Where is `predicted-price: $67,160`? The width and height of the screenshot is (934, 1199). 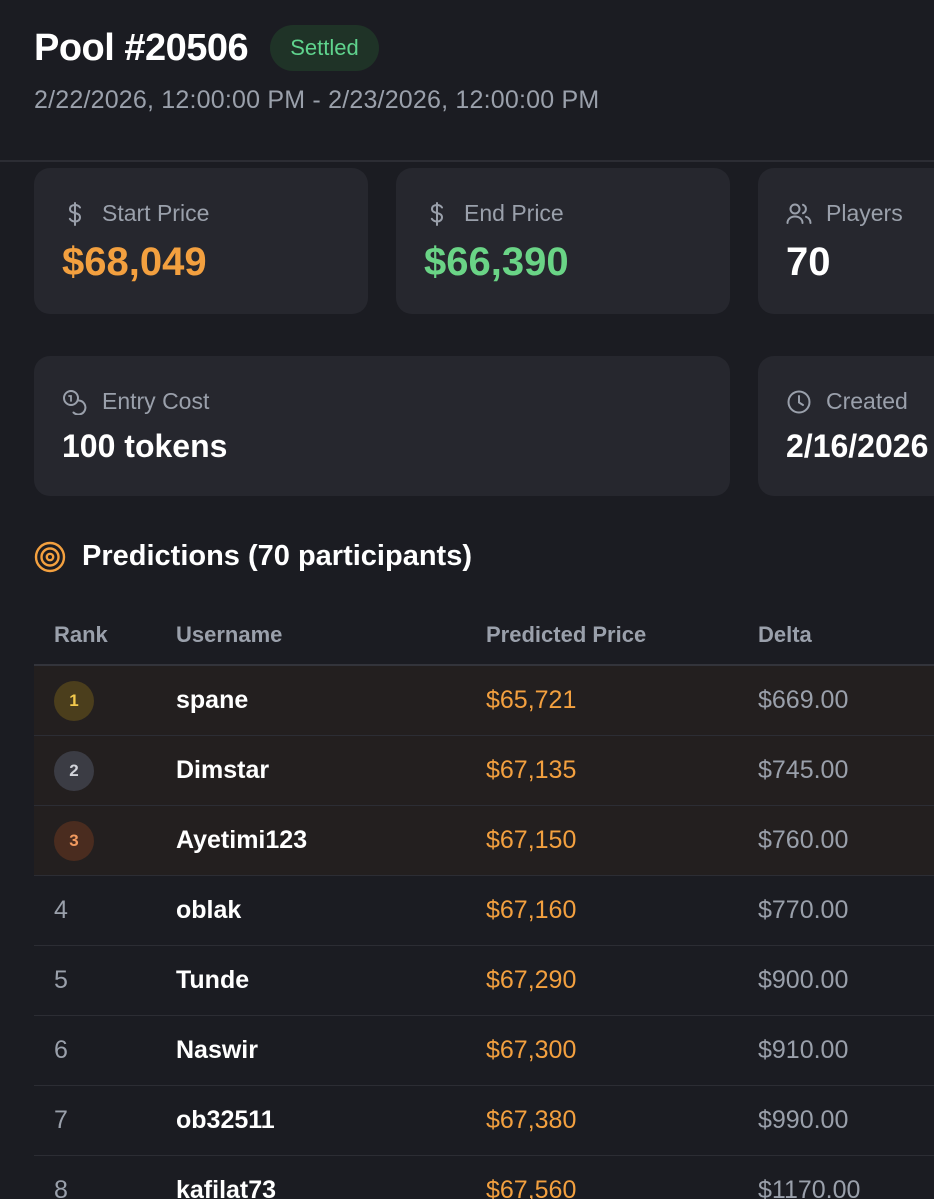
predicted-price: $67,160 is located at coordinates (531, 910).